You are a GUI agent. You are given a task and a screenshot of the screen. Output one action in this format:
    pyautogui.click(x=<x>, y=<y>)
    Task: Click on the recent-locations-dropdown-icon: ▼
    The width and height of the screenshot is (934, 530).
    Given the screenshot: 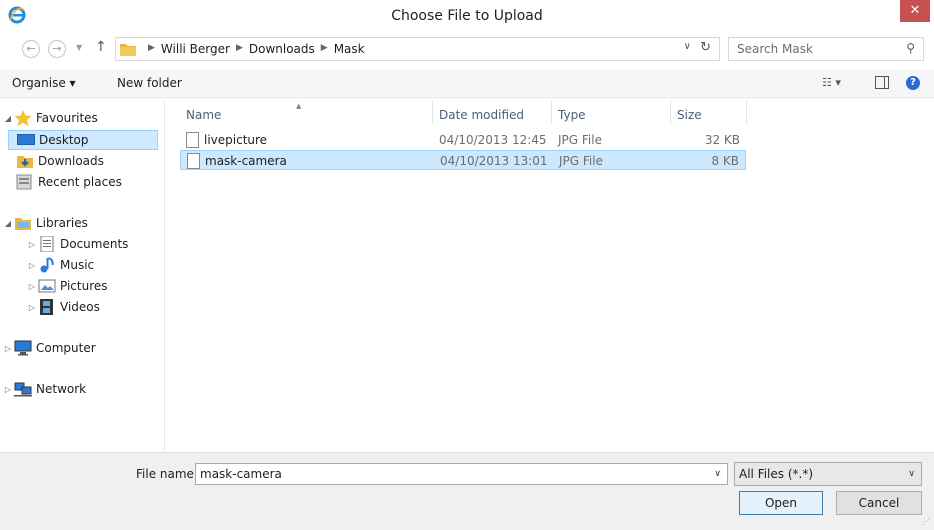 What is the action you would take?
    pyautogui.click(x=79, y=47)
    